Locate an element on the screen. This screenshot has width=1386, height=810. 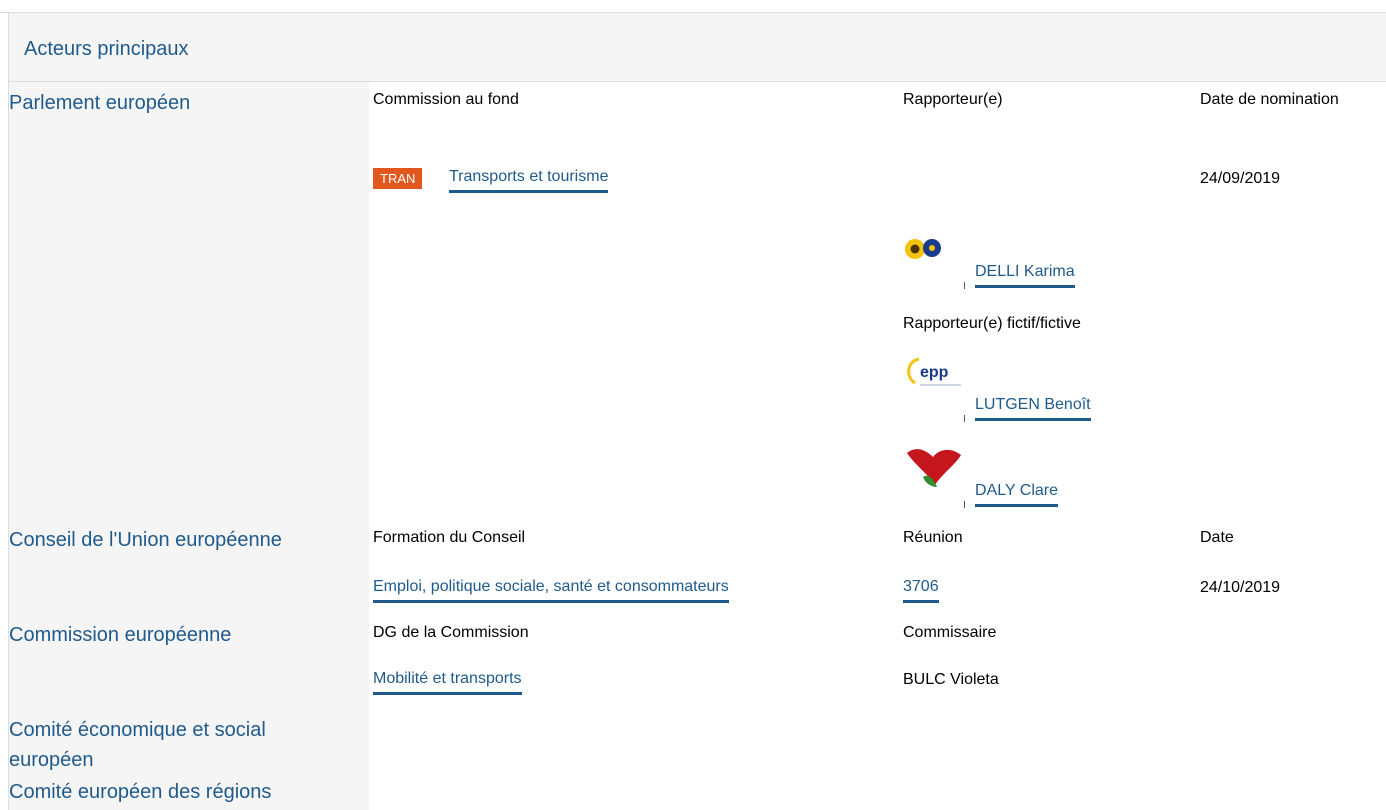
gue-ngl-logo-icon is located at coordinates (934, 468).